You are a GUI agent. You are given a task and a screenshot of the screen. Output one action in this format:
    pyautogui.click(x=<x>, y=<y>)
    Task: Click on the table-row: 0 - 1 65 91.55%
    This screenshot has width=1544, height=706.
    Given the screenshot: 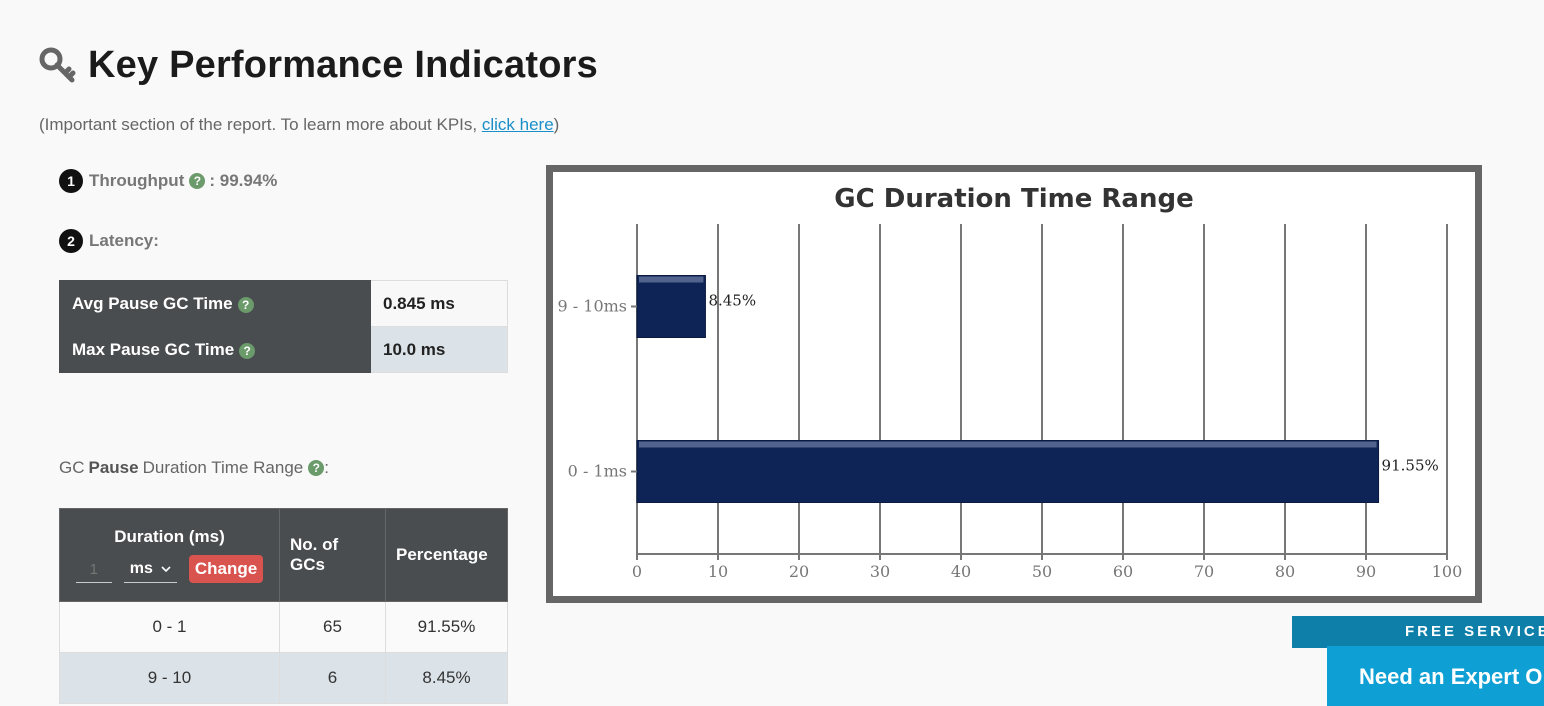 What is the action you would take?
    pyautogui.click(x=283, y=627)
    